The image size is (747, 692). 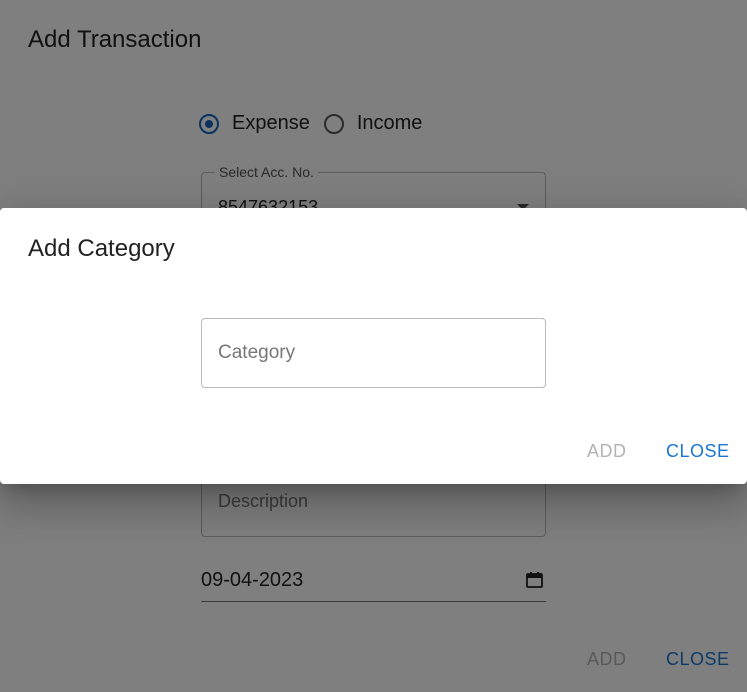 What do you see at coordinates (607, 451) in the screenshot?
I see `add-category-add-button: ADD` at bounding box center [607, 451].